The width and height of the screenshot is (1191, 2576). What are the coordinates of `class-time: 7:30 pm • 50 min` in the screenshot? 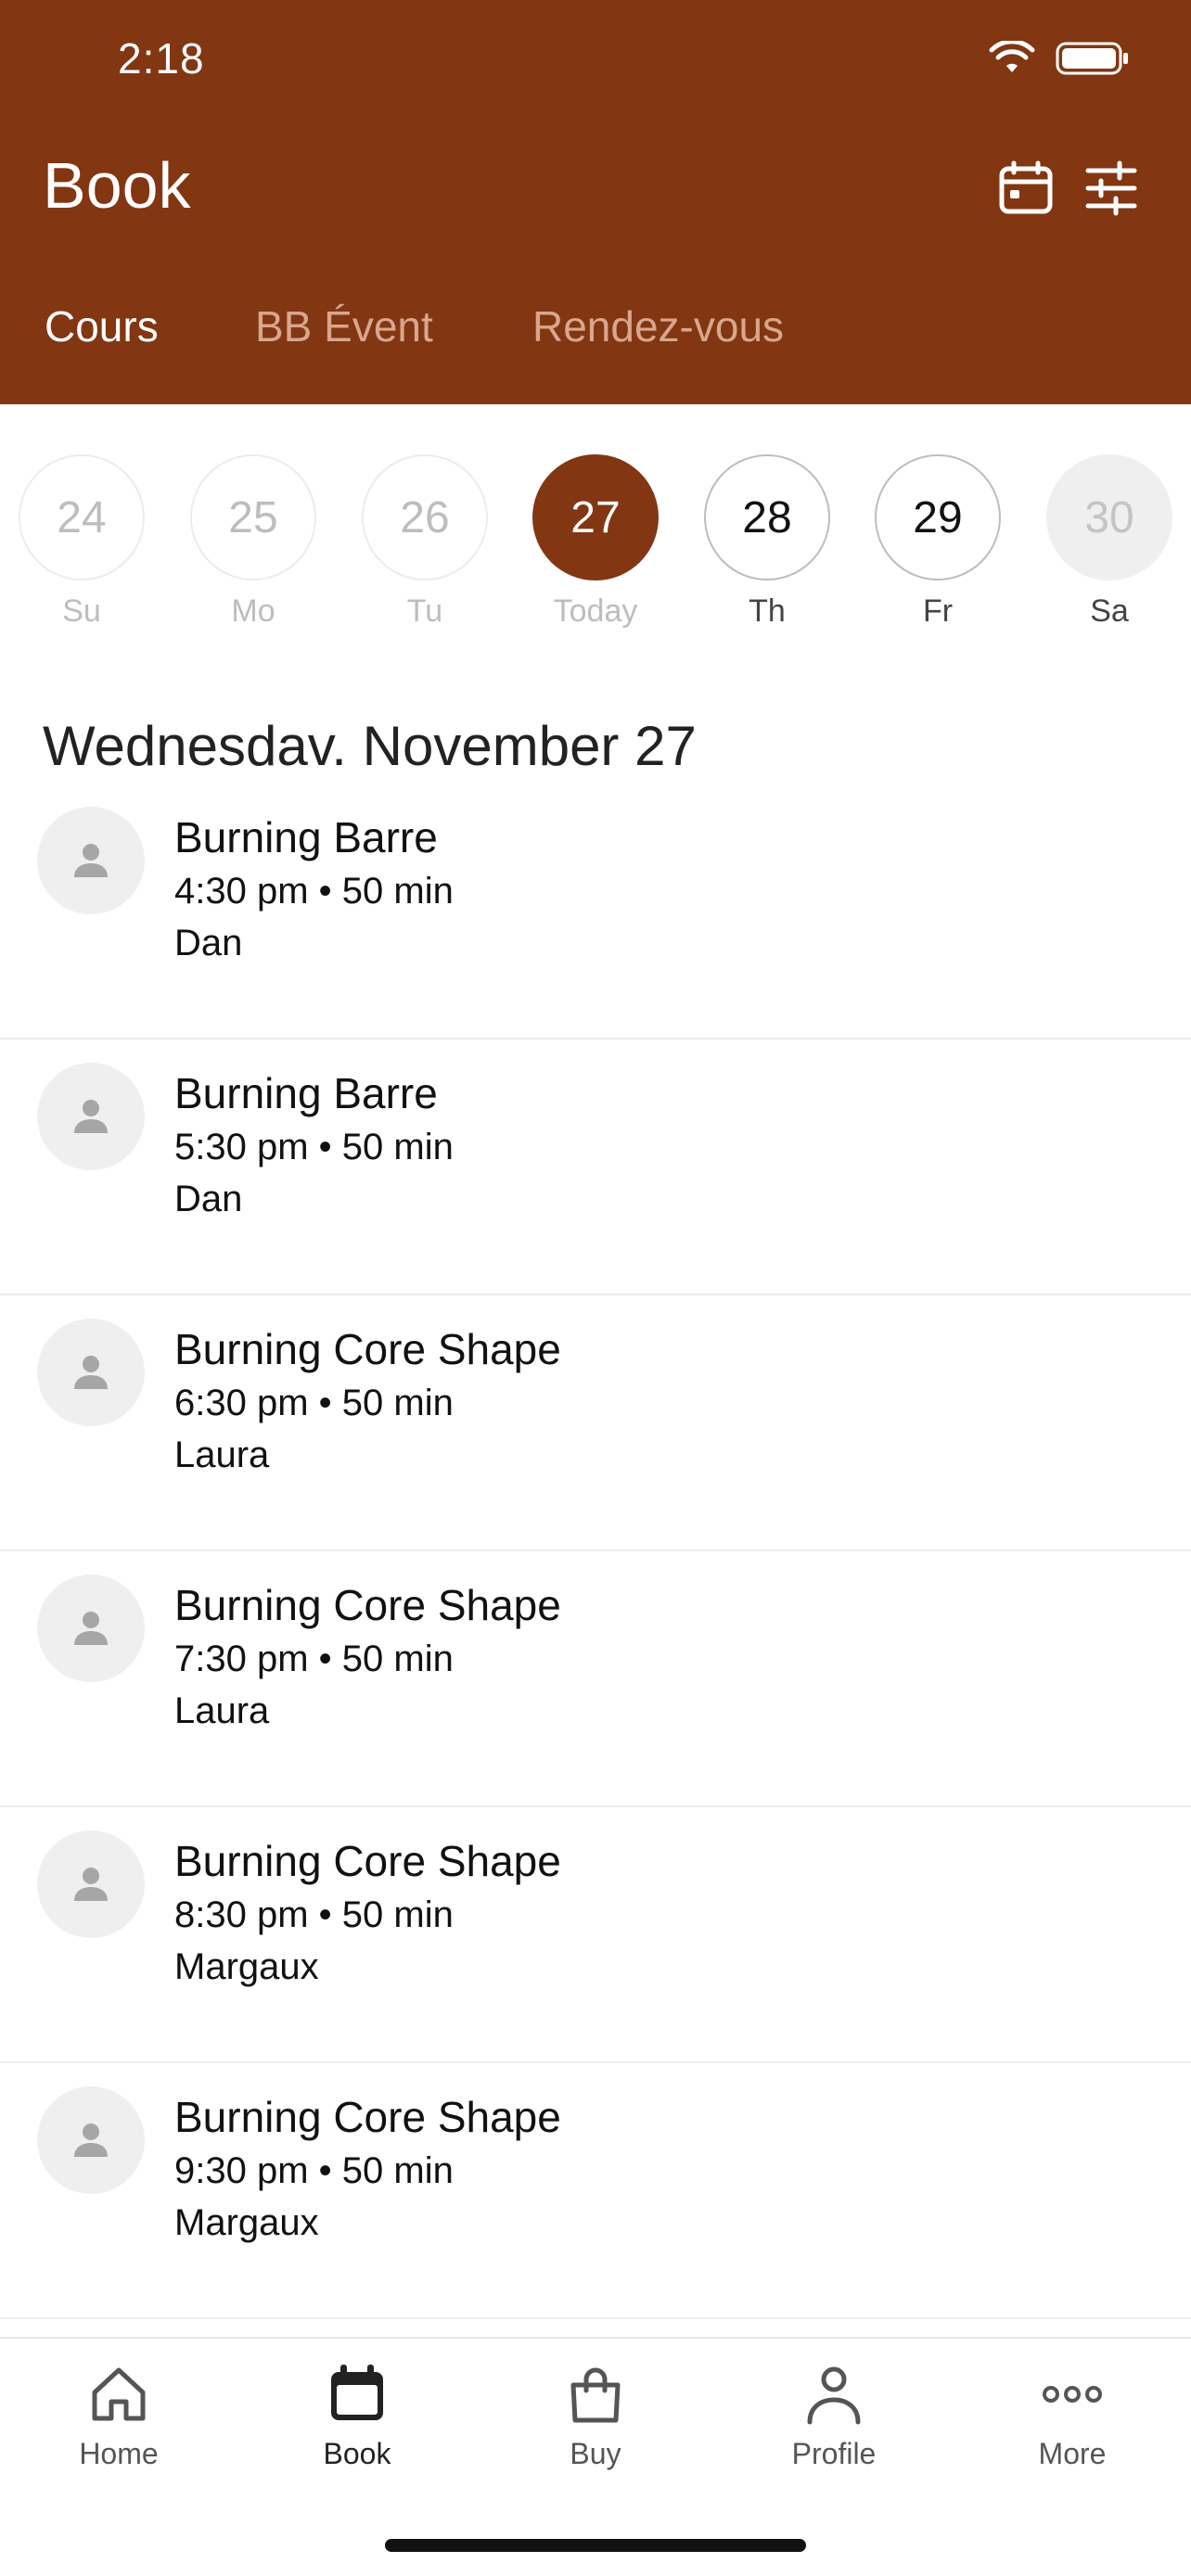 It's located at (314, 1659).